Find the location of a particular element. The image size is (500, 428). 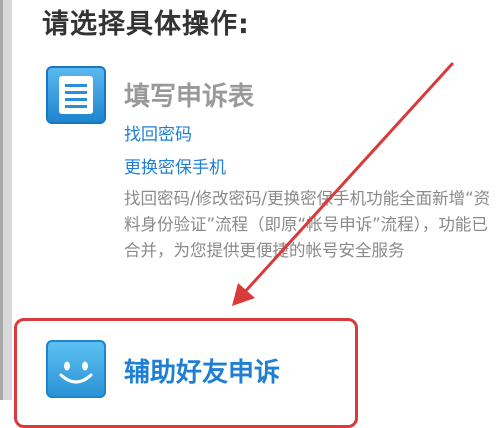

change-security-phone-link: 更换密保手机 is located at coordinates (175, 165).